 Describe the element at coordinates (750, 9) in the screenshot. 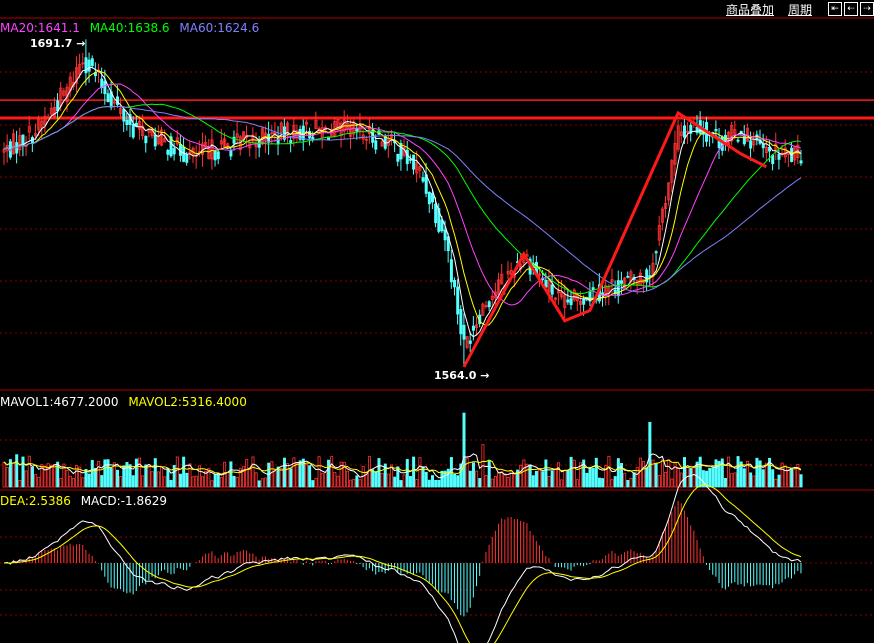

I see `overlay-button: 商品叠加` at that location.